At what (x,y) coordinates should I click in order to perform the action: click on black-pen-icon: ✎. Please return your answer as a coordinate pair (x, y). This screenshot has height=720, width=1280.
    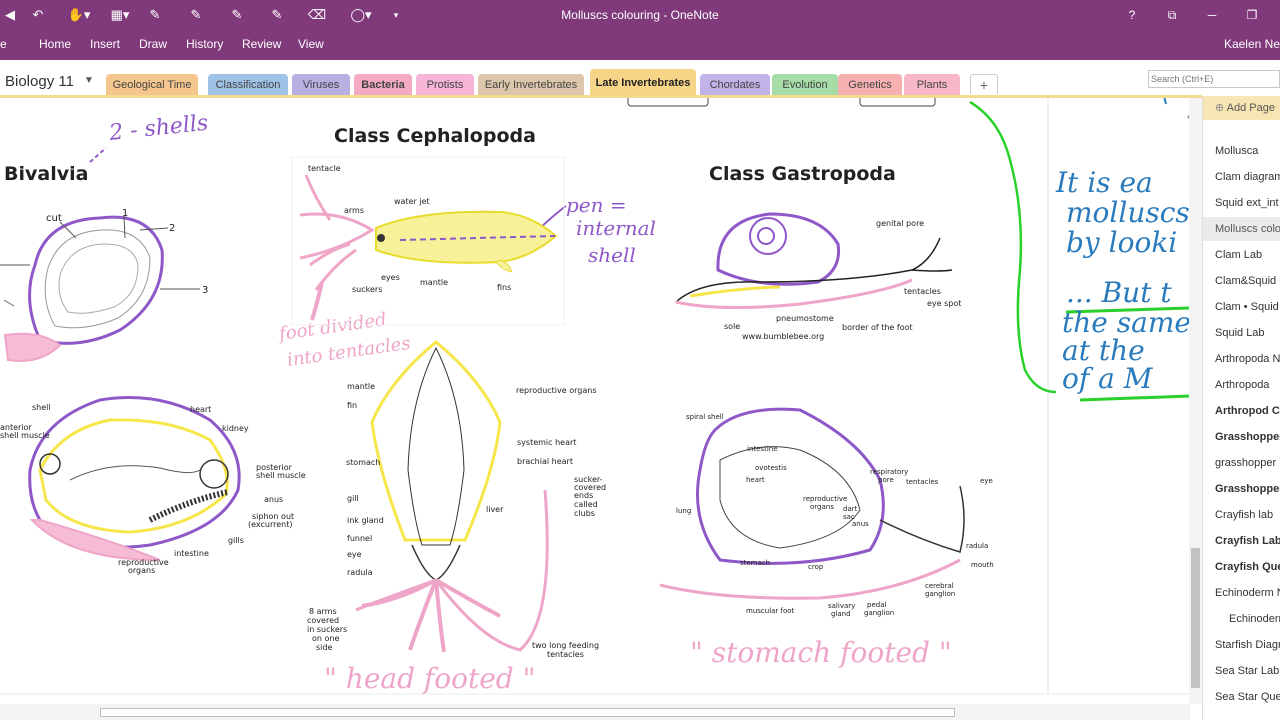
    Looking at the image, I should click on (155, 15).